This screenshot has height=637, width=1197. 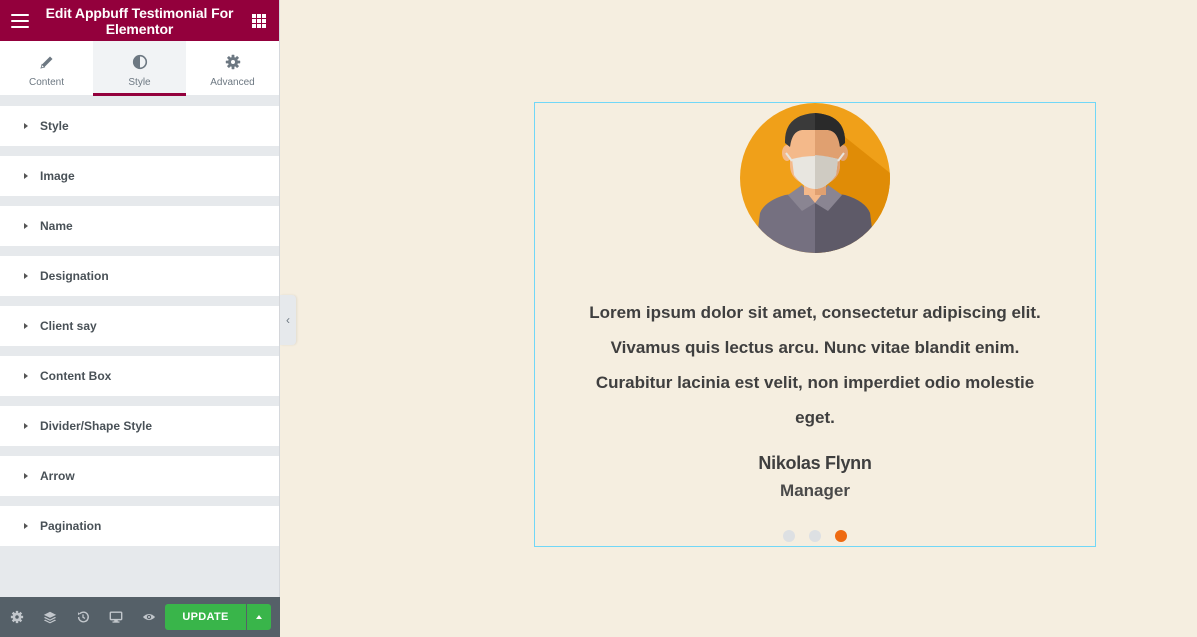 What do you see at coordinates (815, 463) in the screenshot?
I see `testimonial-name: Nikolas Flynn` at bounding box center [815, 463].